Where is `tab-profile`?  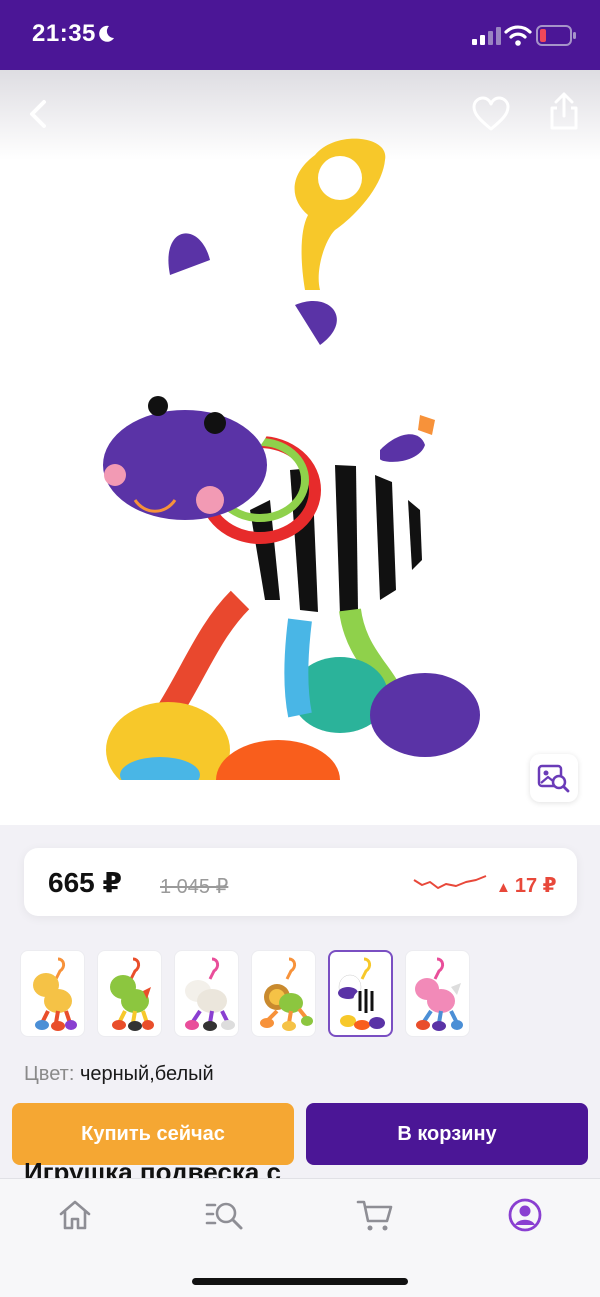
tab-profile is located at coordinates (525, 1215).